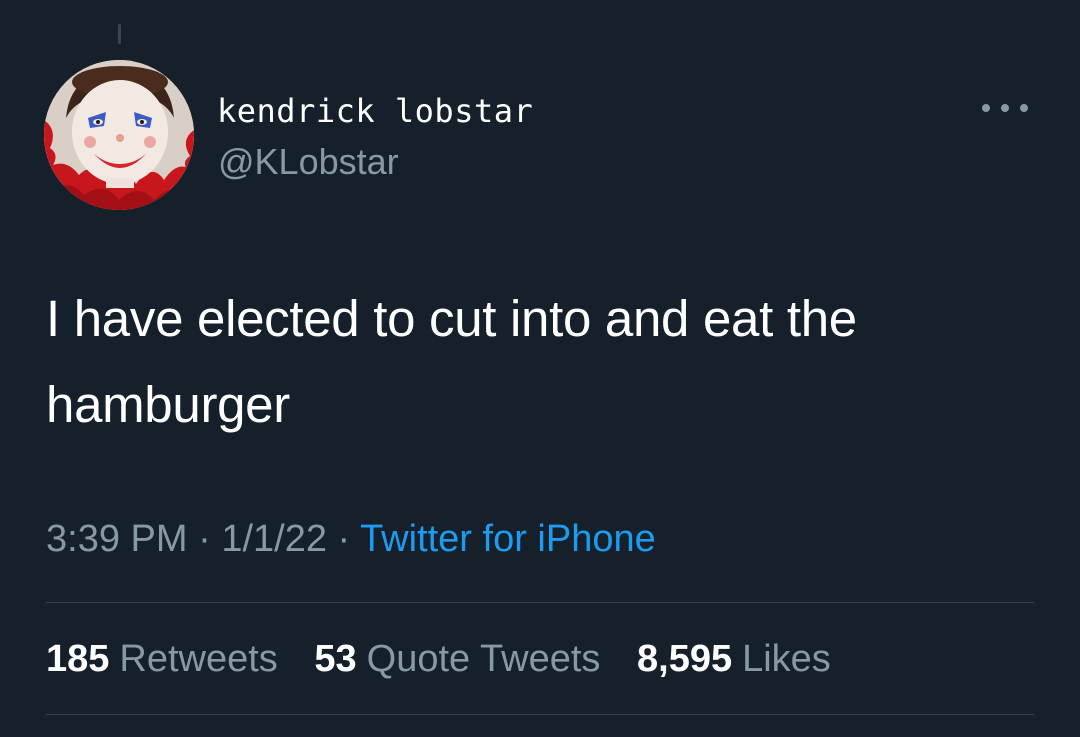 The height and width of the screenshot is (737, 1080). I want to click on avatar, so click(119, 135).